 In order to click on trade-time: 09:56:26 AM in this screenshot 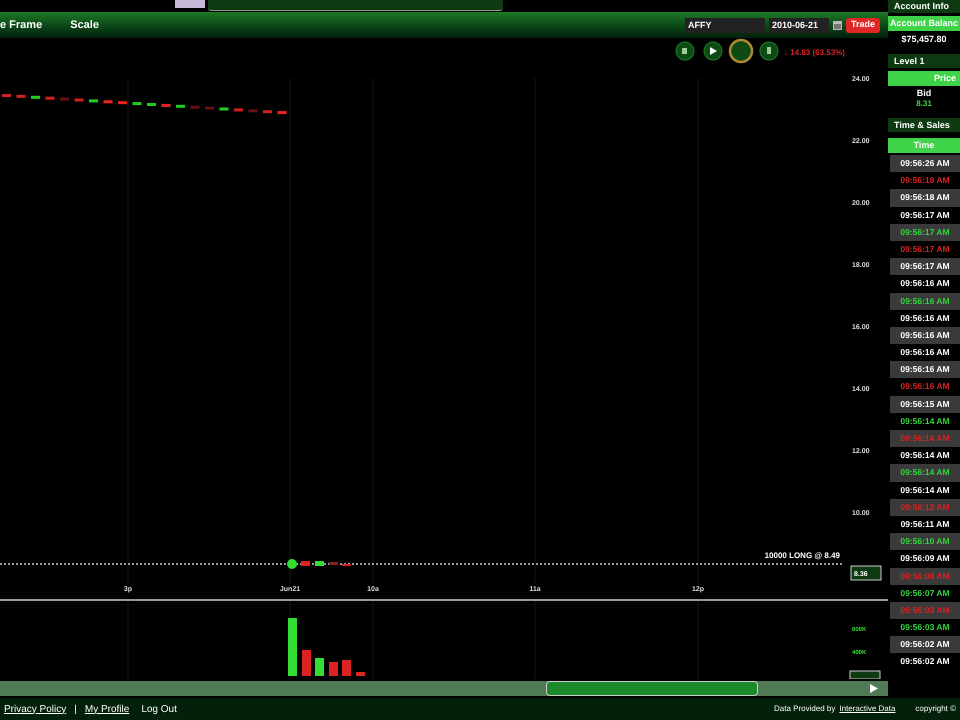, I will do `click(925, 163)`.